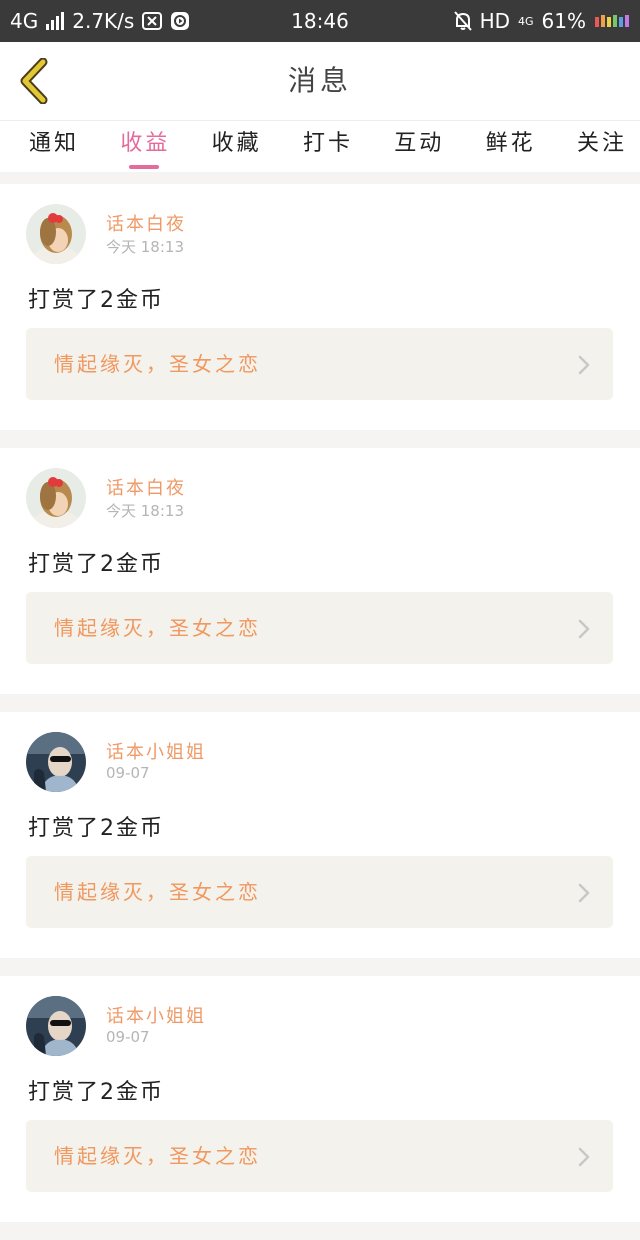  What do you see at coordinates (237, 146) in the screenshot?
I see `tab-favorites: 收藏` at bounding box center [237, 146].